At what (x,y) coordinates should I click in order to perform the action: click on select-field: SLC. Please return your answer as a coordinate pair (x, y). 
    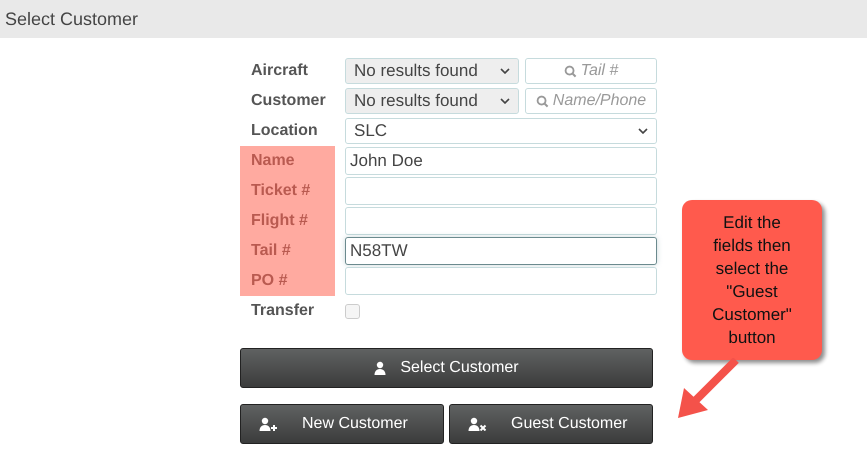
    Looking at the image, I should click on (501, 131).